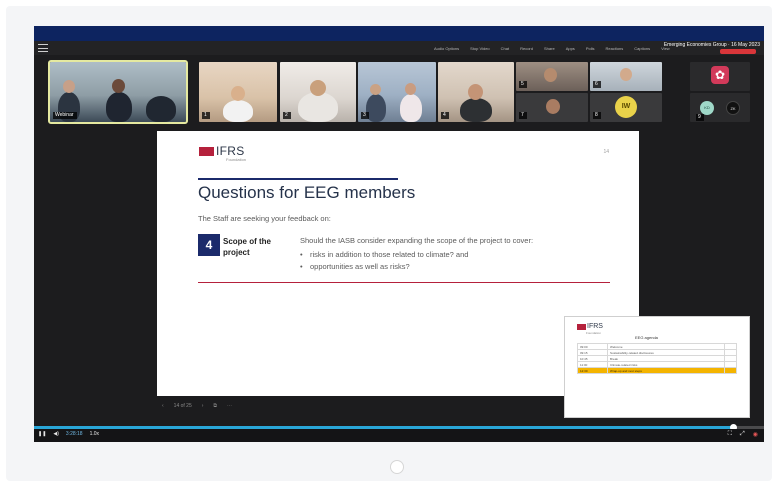 This screenshot has width=778, height=487. I want to click on toolbar-item-chat: Chat, so click(505, 48).